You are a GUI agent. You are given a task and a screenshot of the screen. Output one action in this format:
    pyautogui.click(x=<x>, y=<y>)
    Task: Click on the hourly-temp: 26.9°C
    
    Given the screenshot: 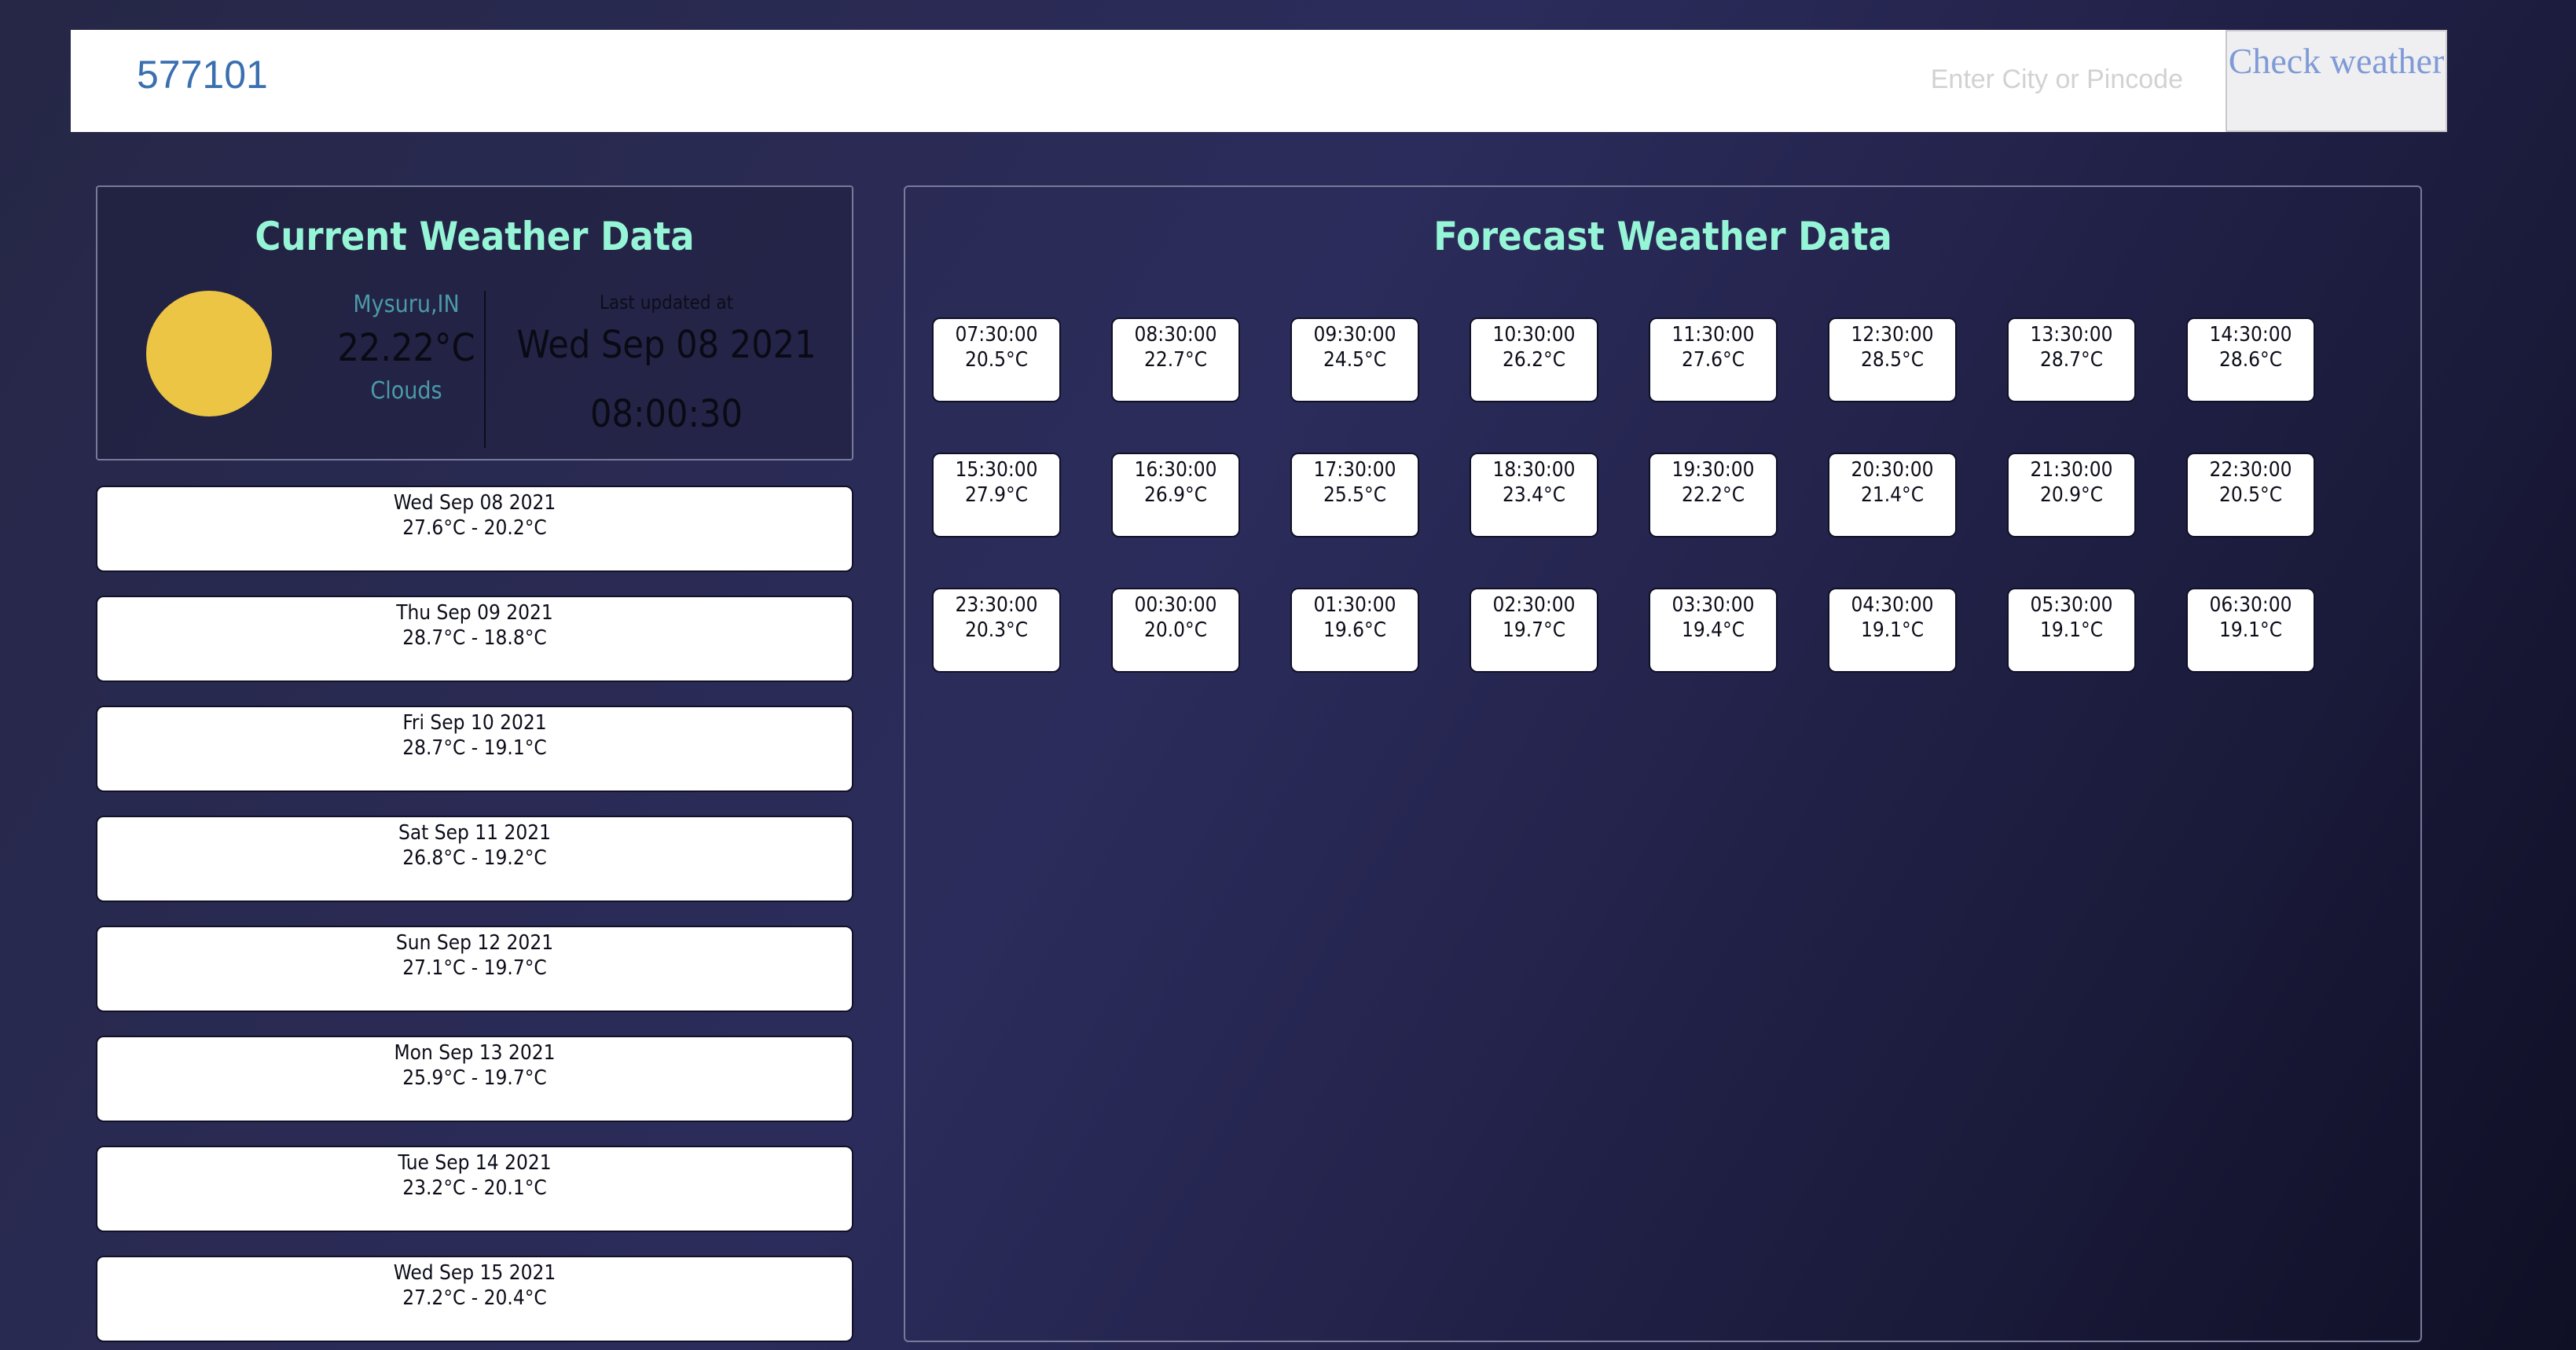 What is the action you would take?
    pyautogui.click(x=1175, y=495)
    